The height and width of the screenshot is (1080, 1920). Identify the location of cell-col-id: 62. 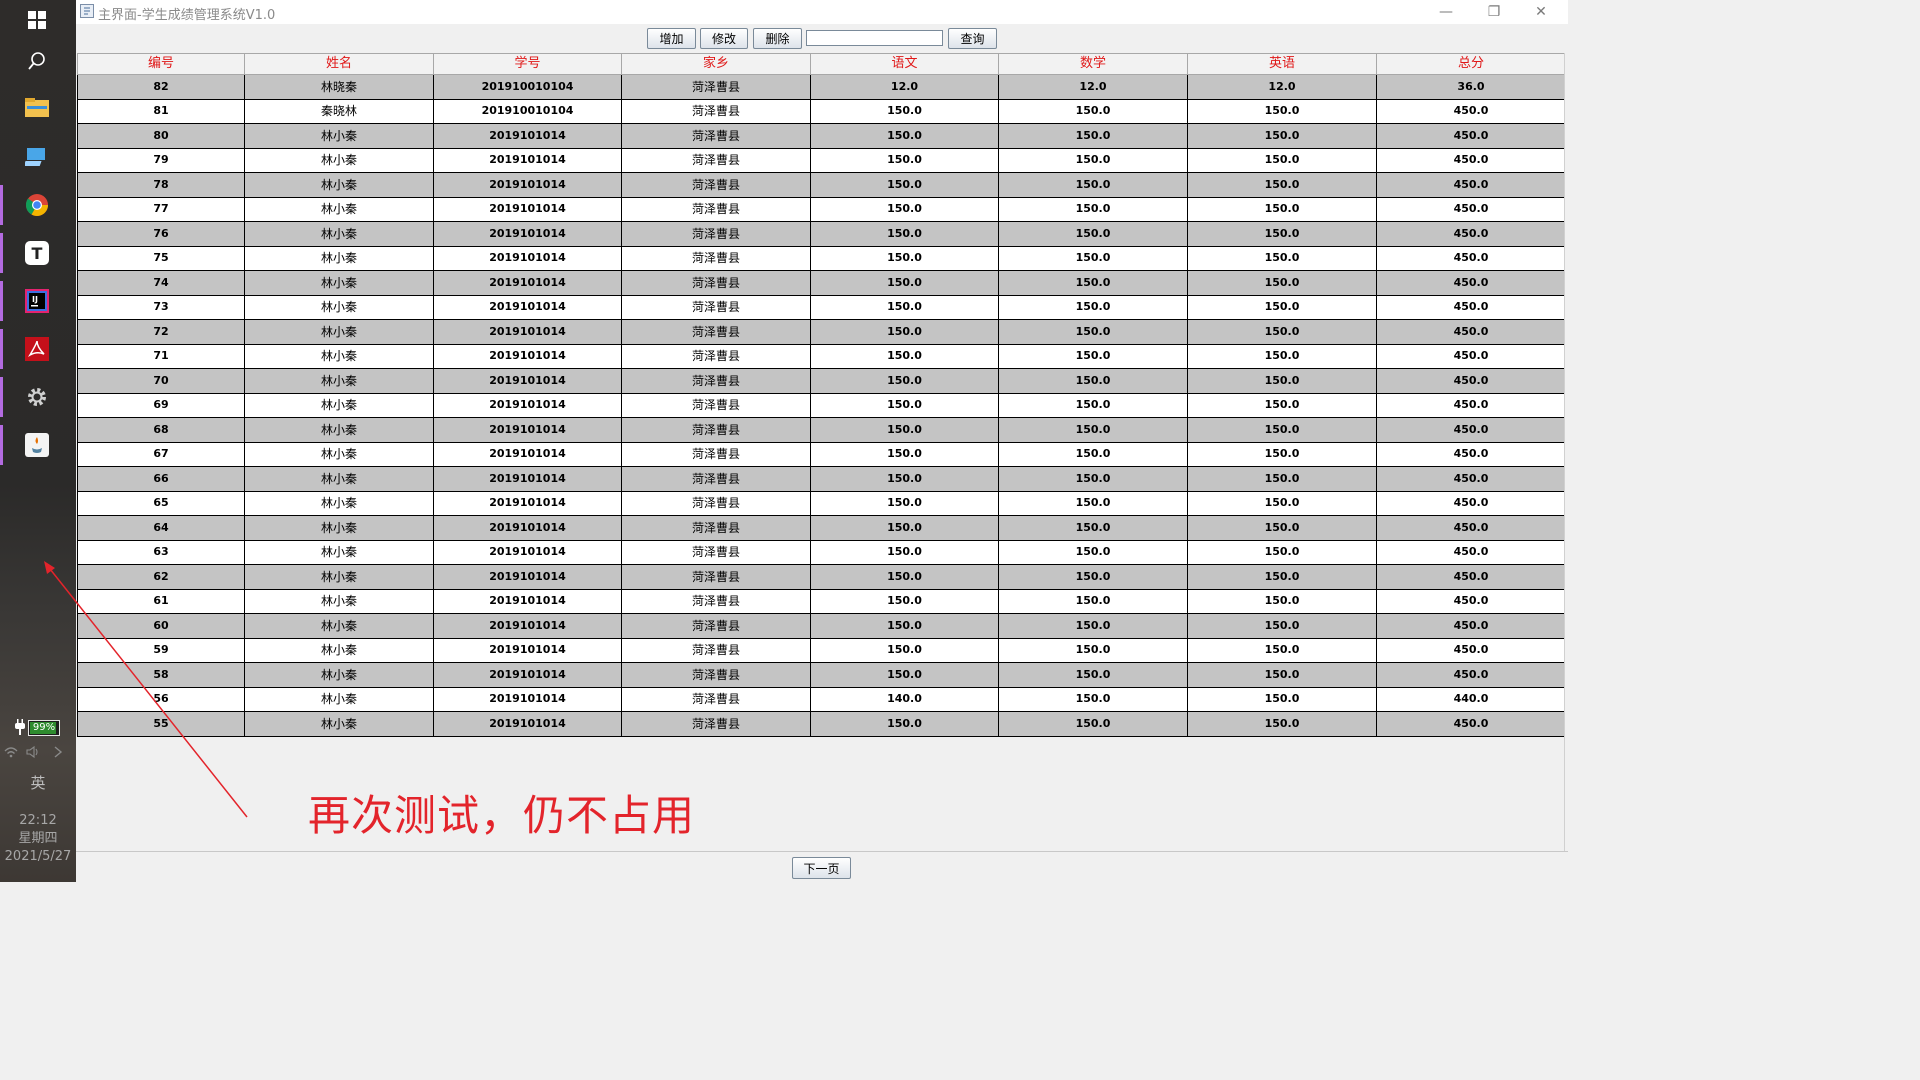
(161, 577).